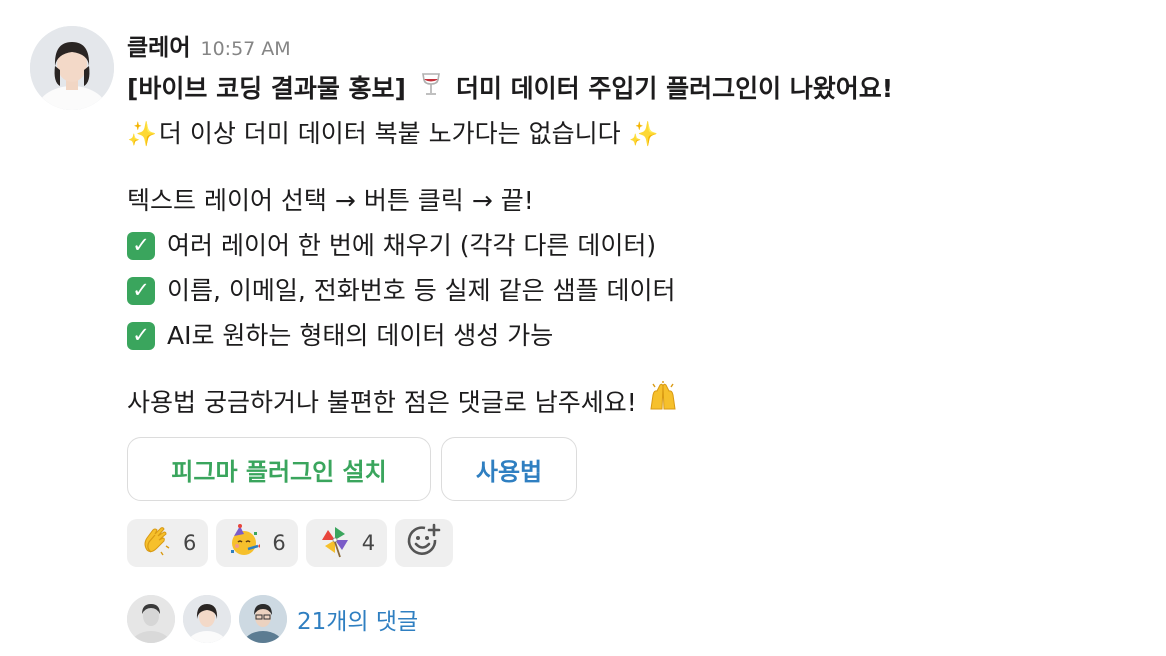 Image resolution: width=1166 pixels, height=656 pixels. I want to click on raising-hands-icon, so click(663, 402).